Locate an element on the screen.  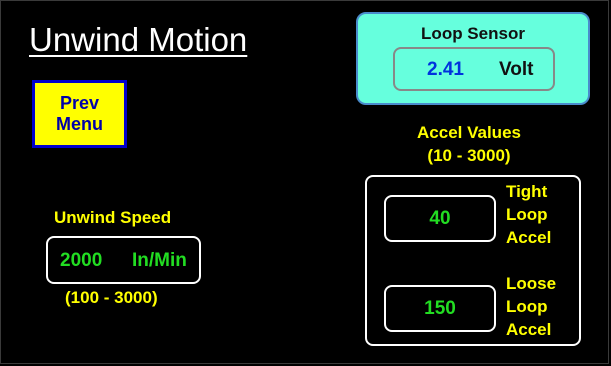
tight-loop-accel-value: 40 is located at coordinates (440, 218).